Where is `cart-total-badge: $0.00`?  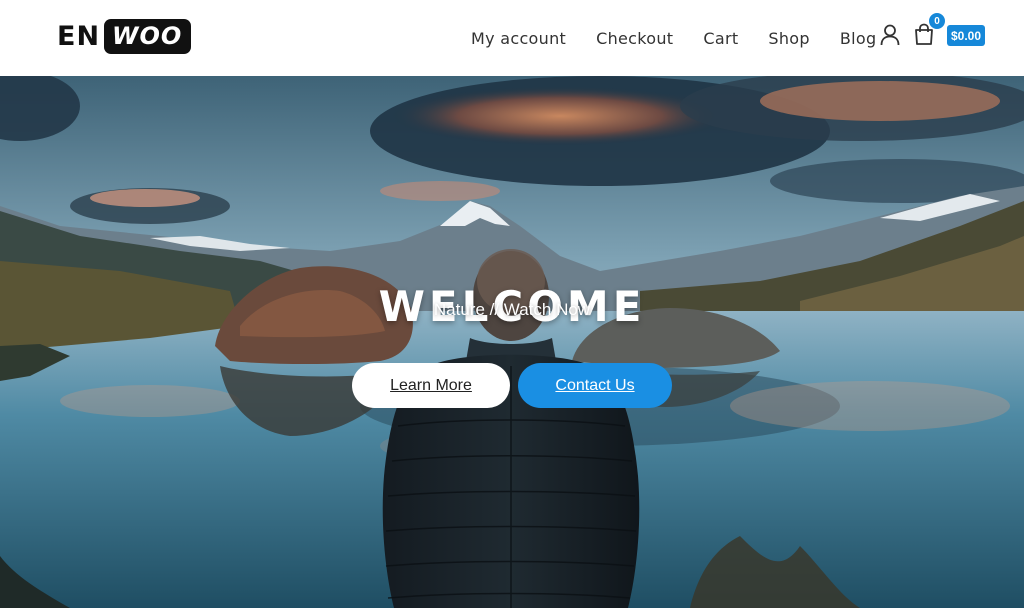
cart-total-badge: $0.00 is located at coordinates (966, 35).